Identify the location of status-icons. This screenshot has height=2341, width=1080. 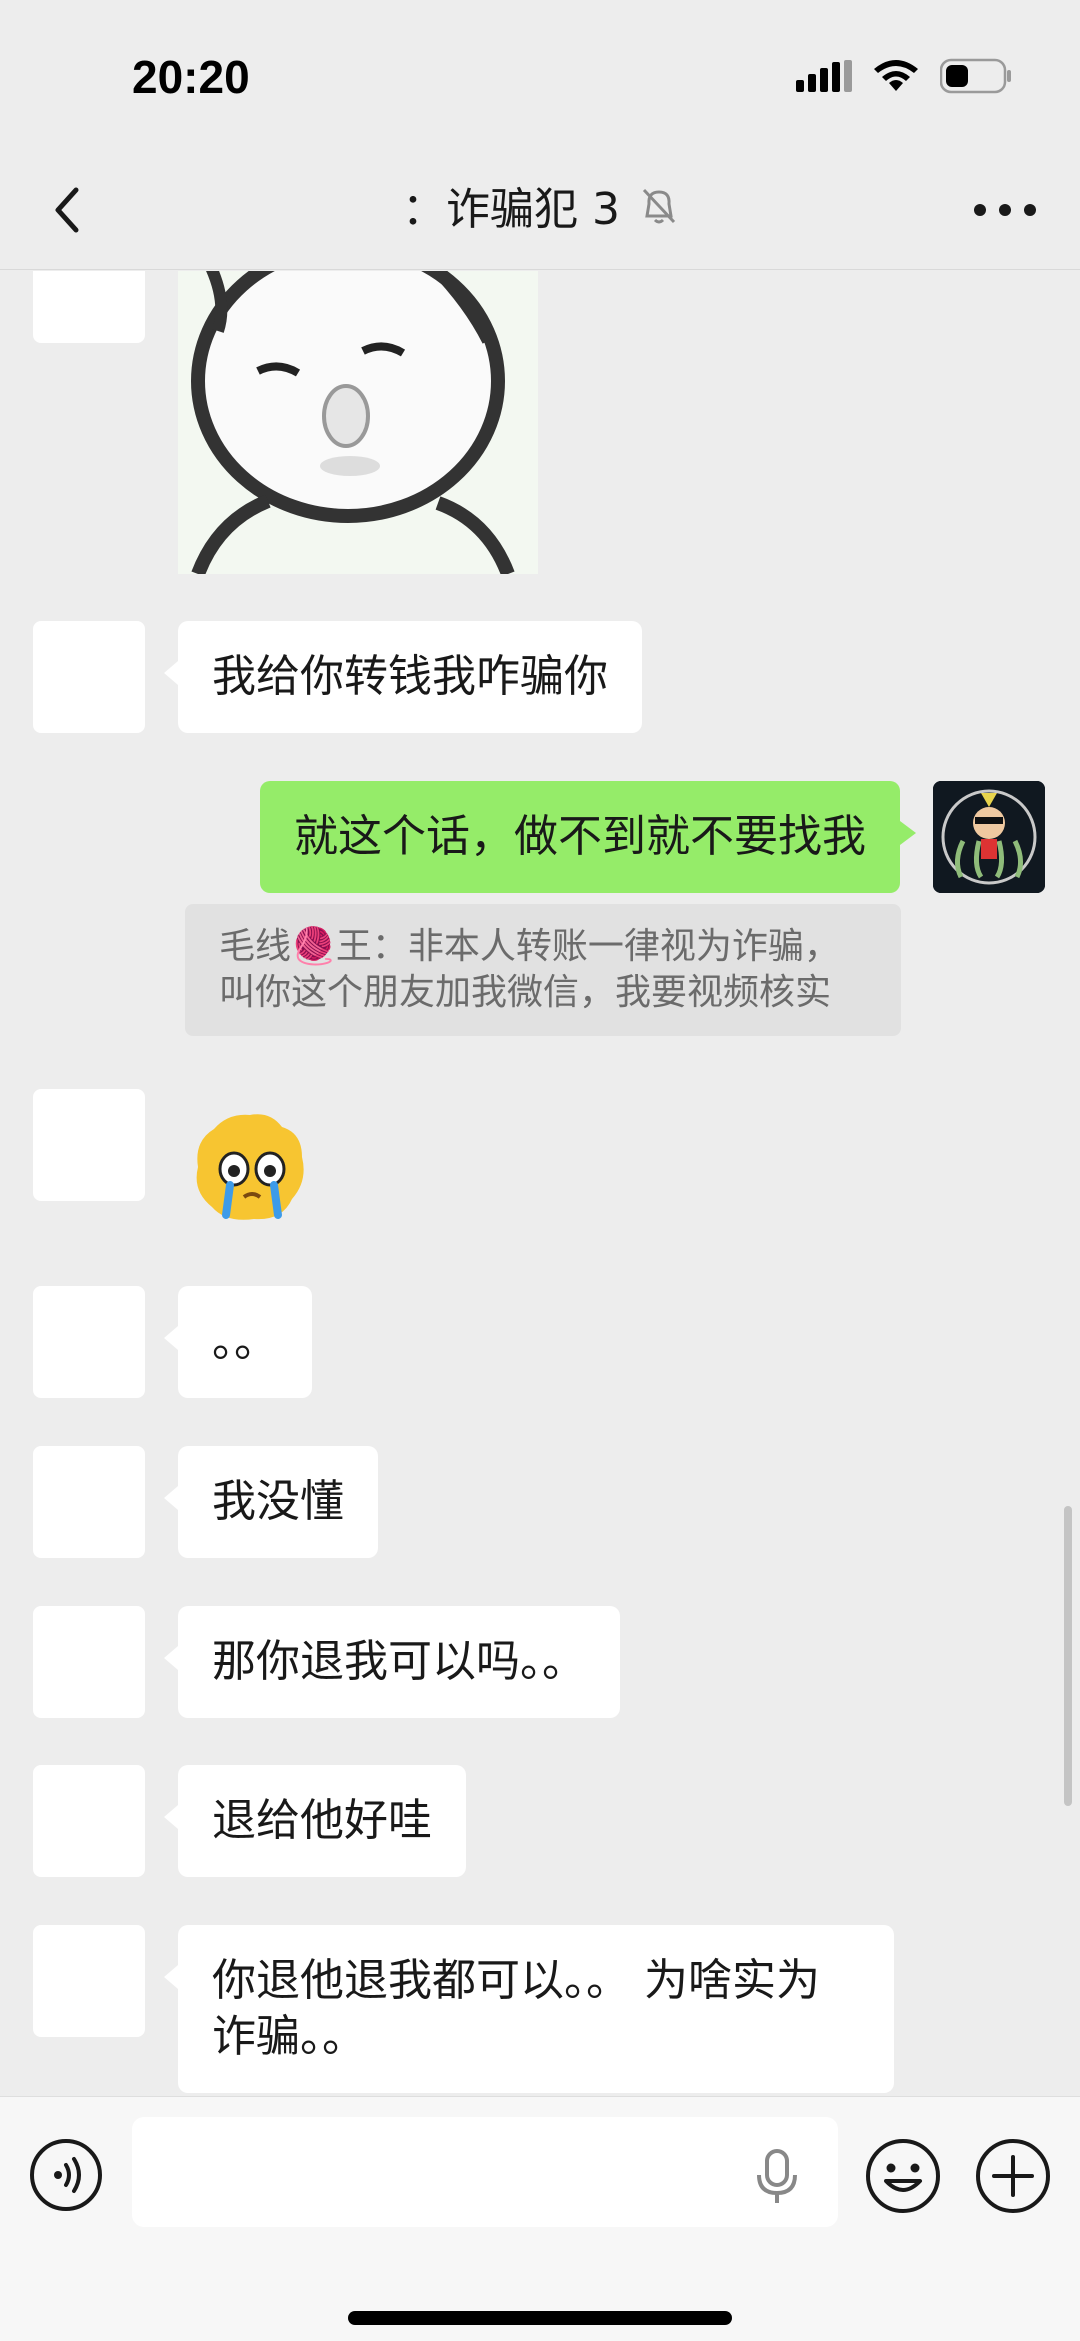
(904, 76).